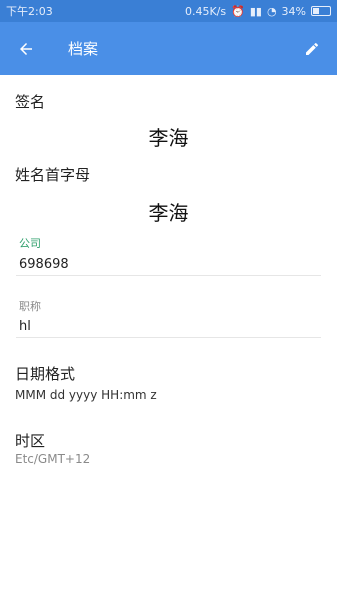 The image size is (337, 600). What do you see at coordinates (168, 211) in the screenshot?
I see `initials-value: 李海` at bounding box center [168, 211].